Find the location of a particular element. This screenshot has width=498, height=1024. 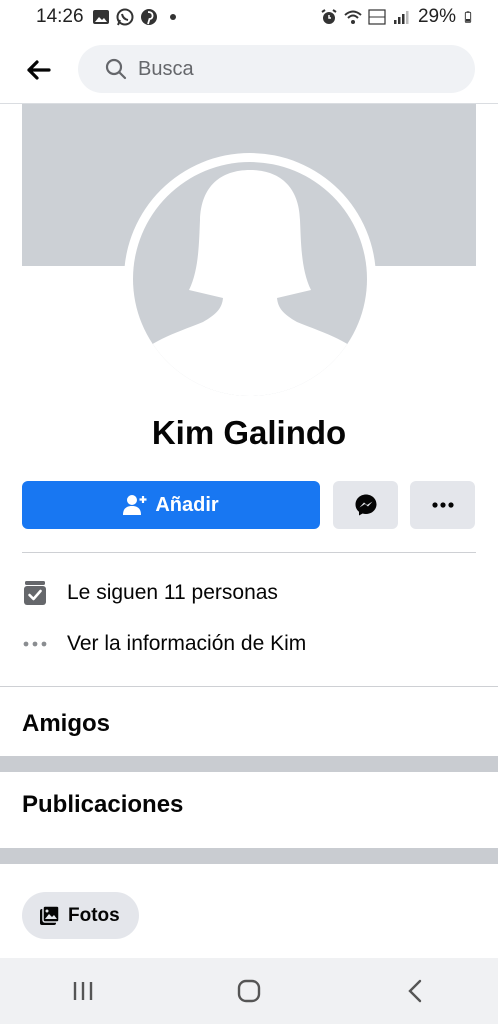

back-button is located at coordinates (38, 70).